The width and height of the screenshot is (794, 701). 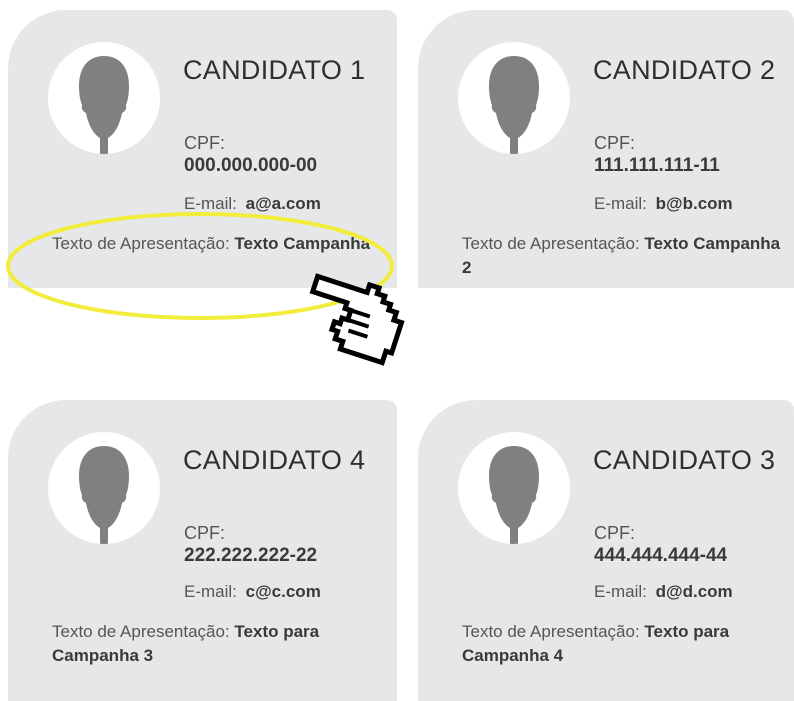 I want to click on candidate-name: CANDIDATO 2, so click(x=684, y=70).